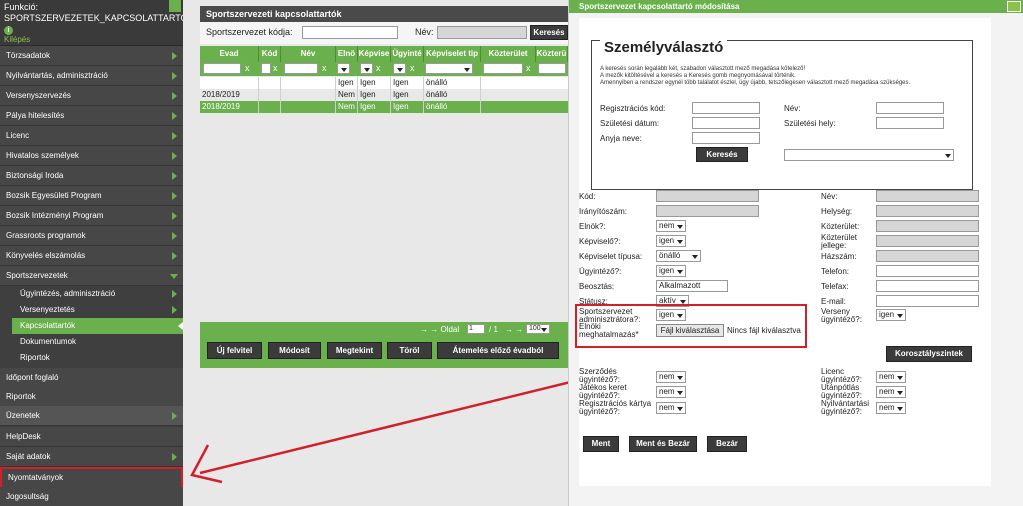 This screenshot has width=1023, height=506. I want to click on sidebar-item-grassroots: Grassroots programok, so click(91, 236).